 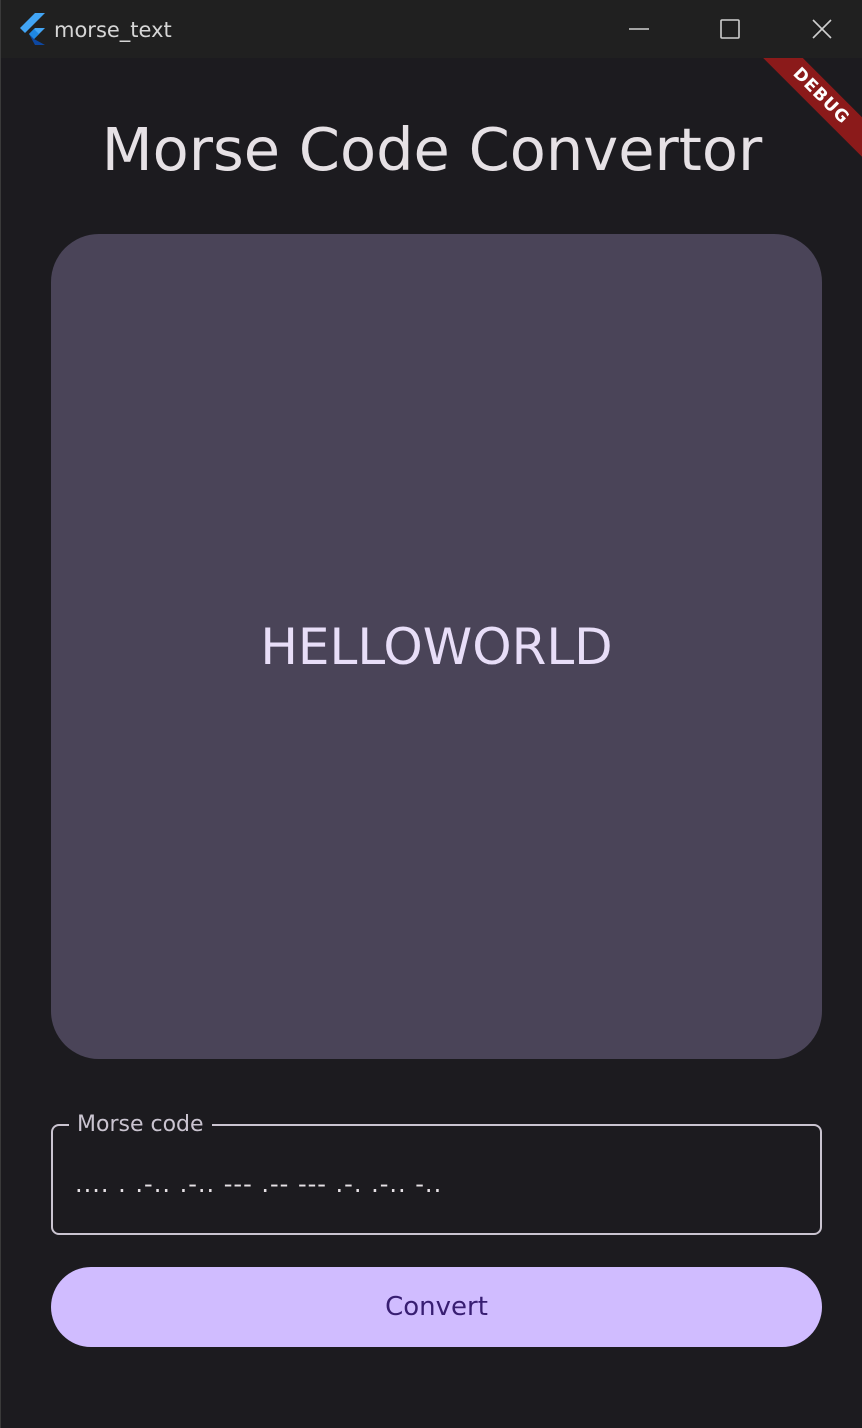 What do you see at coordinates (113, 30) in the screenshot?
I see `window-title: morse_text` at bounding box center [113, 30].